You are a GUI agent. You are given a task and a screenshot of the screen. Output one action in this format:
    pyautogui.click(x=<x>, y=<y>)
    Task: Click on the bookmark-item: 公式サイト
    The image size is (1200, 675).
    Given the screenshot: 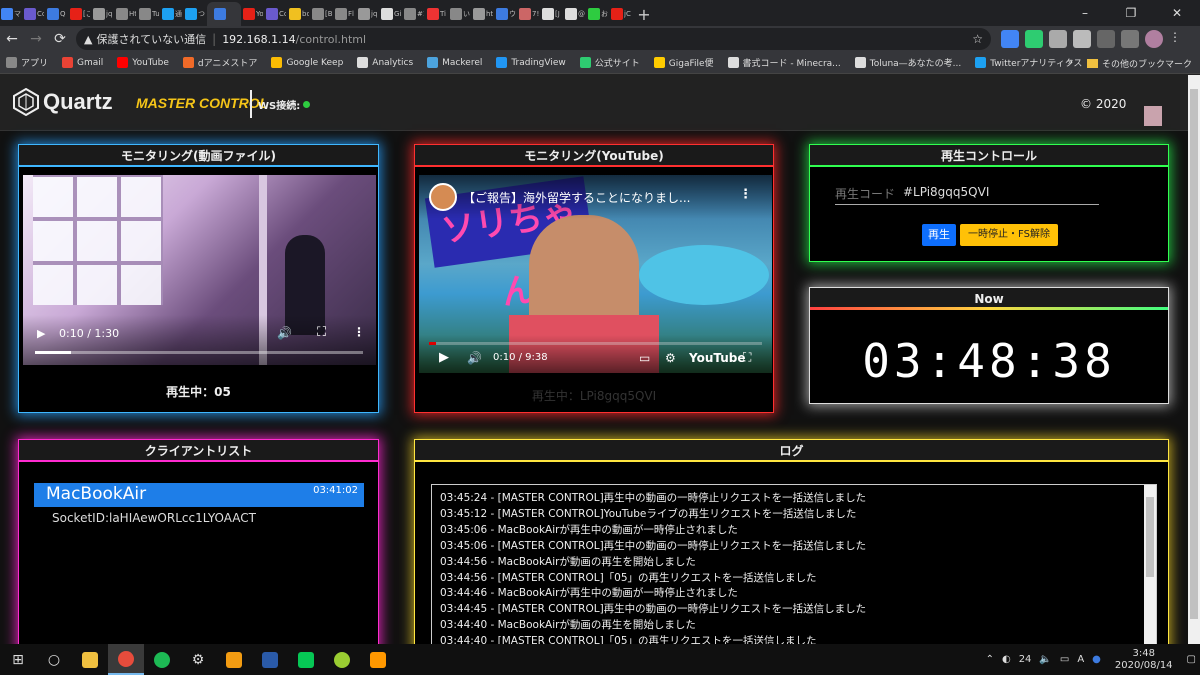 What is the action you would take?
    pyautogui.click(x=609, y=62)
    